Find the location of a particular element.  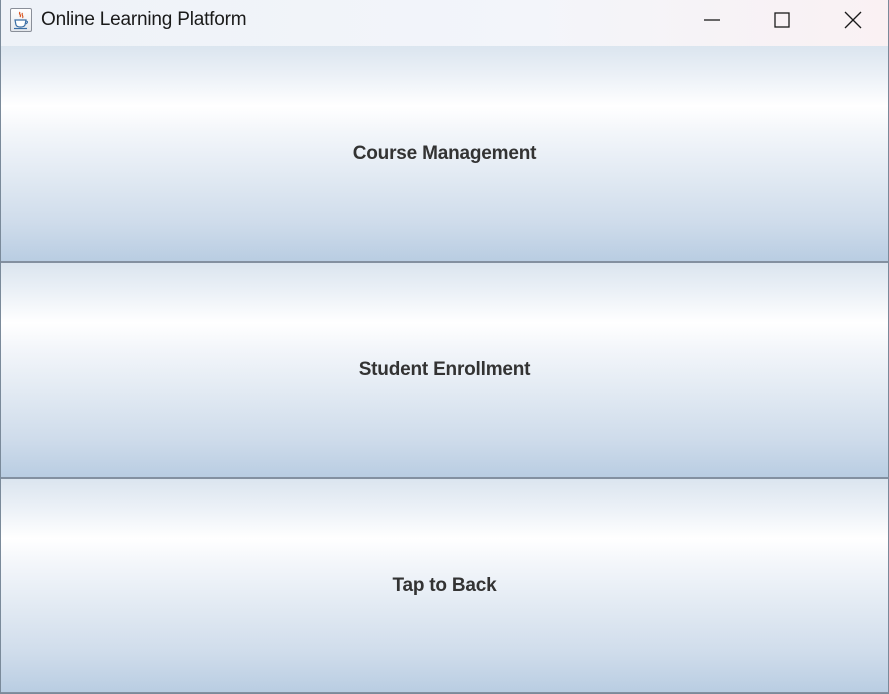

close-button is located at coordinates (853, 20).